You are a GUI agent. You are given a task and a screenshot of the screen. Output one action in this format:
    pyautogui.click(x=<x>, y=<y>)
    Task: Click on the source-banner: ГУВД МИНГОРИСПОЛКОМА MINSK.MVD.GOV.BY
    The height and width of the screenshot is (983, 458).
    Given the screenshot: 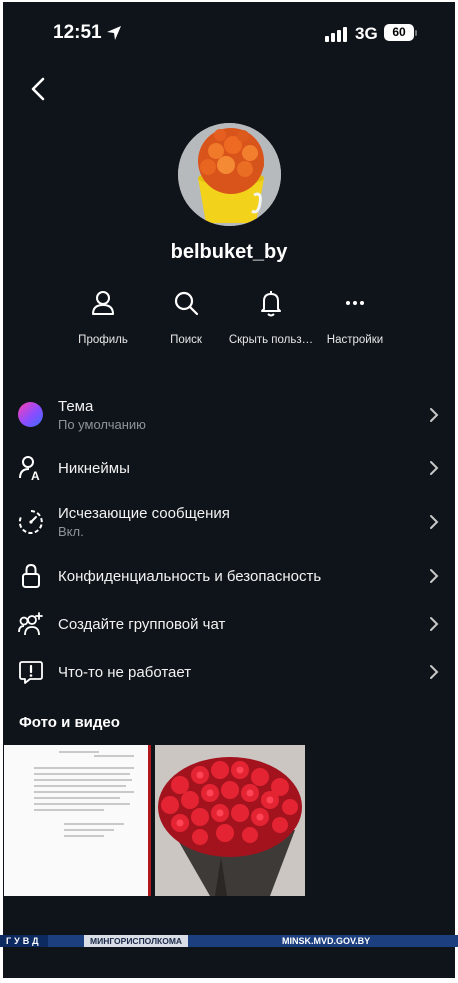 What is the action you would take?
    pyautogui.click(x=229, y=941)
    